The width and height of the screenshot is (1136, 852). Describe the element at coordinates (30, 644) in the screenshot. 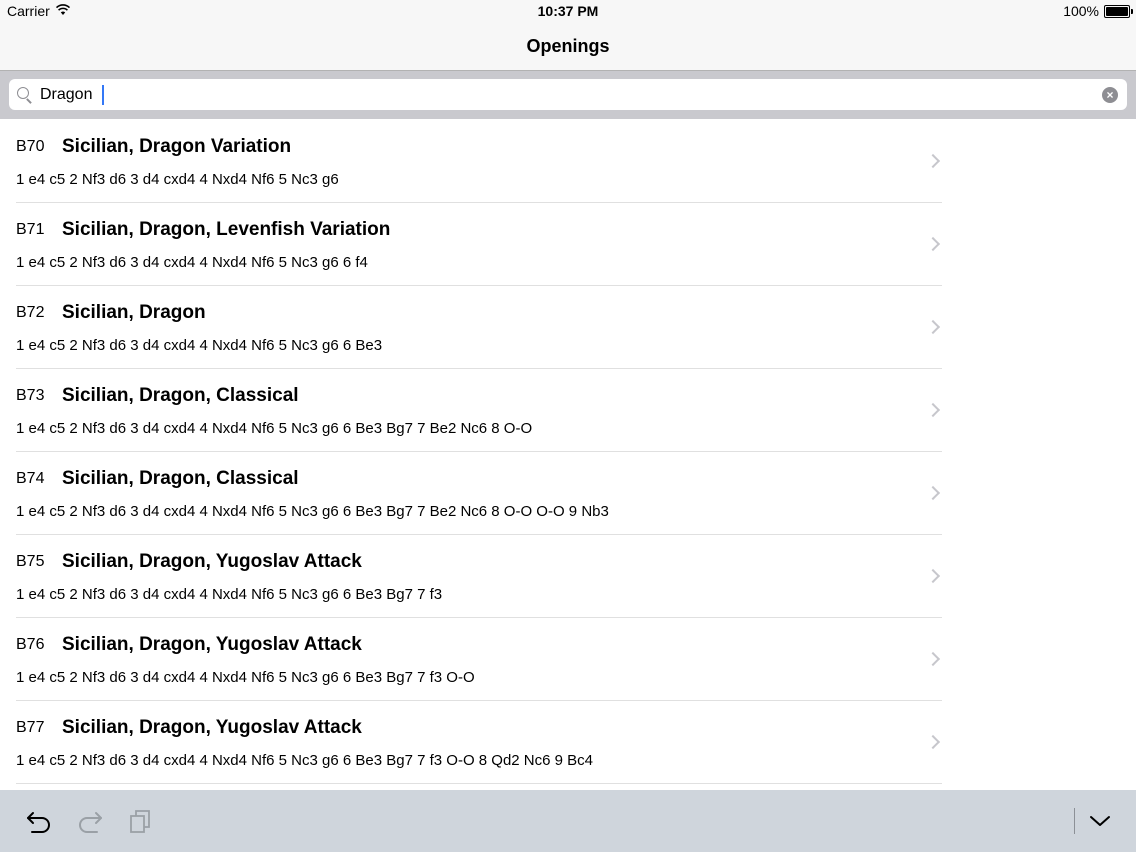

I see `eco-code: B76` at that location.